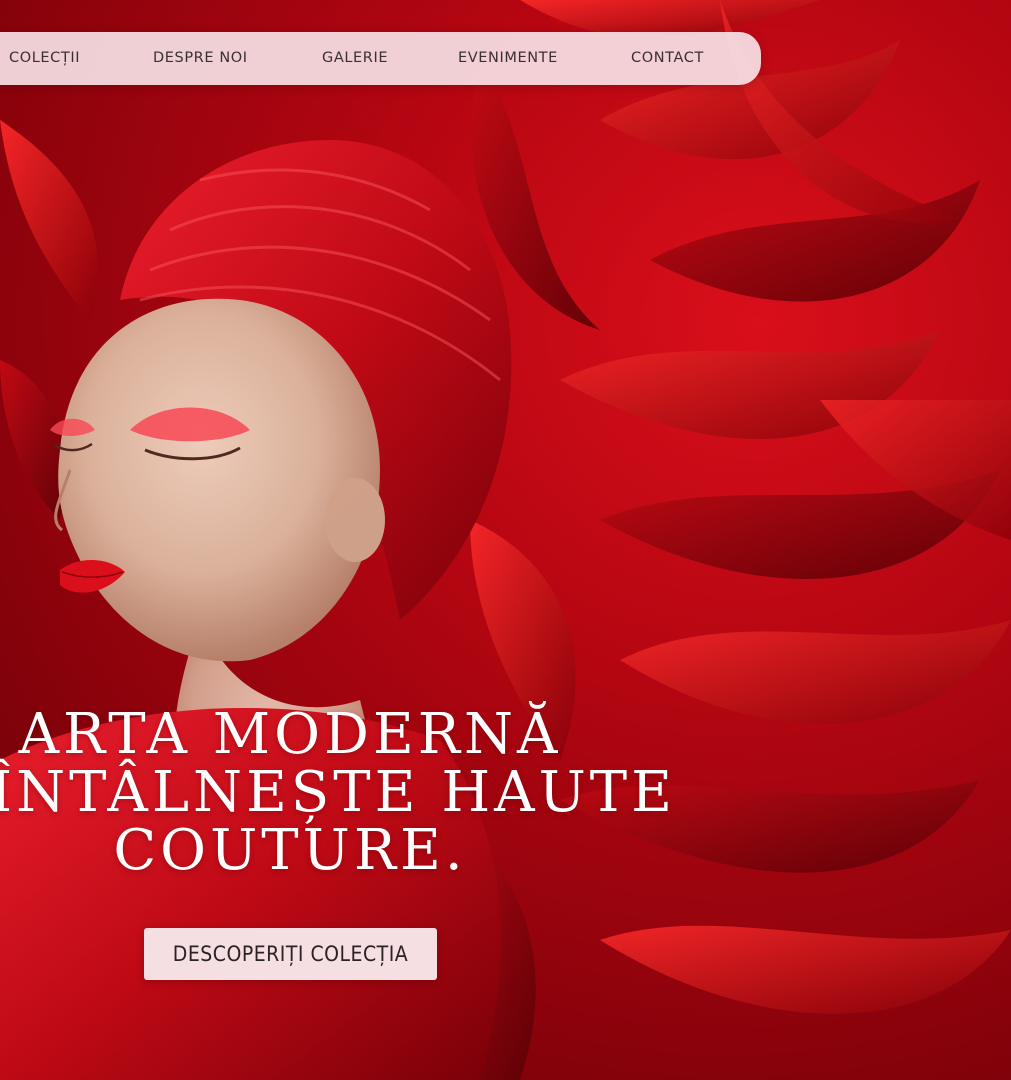 The image size is (1011, 1080). What do you see at coordinates (290, 850) in the screenshot?
I see `headline-line-3: COUTURE.` at bounding box center [290, 850].